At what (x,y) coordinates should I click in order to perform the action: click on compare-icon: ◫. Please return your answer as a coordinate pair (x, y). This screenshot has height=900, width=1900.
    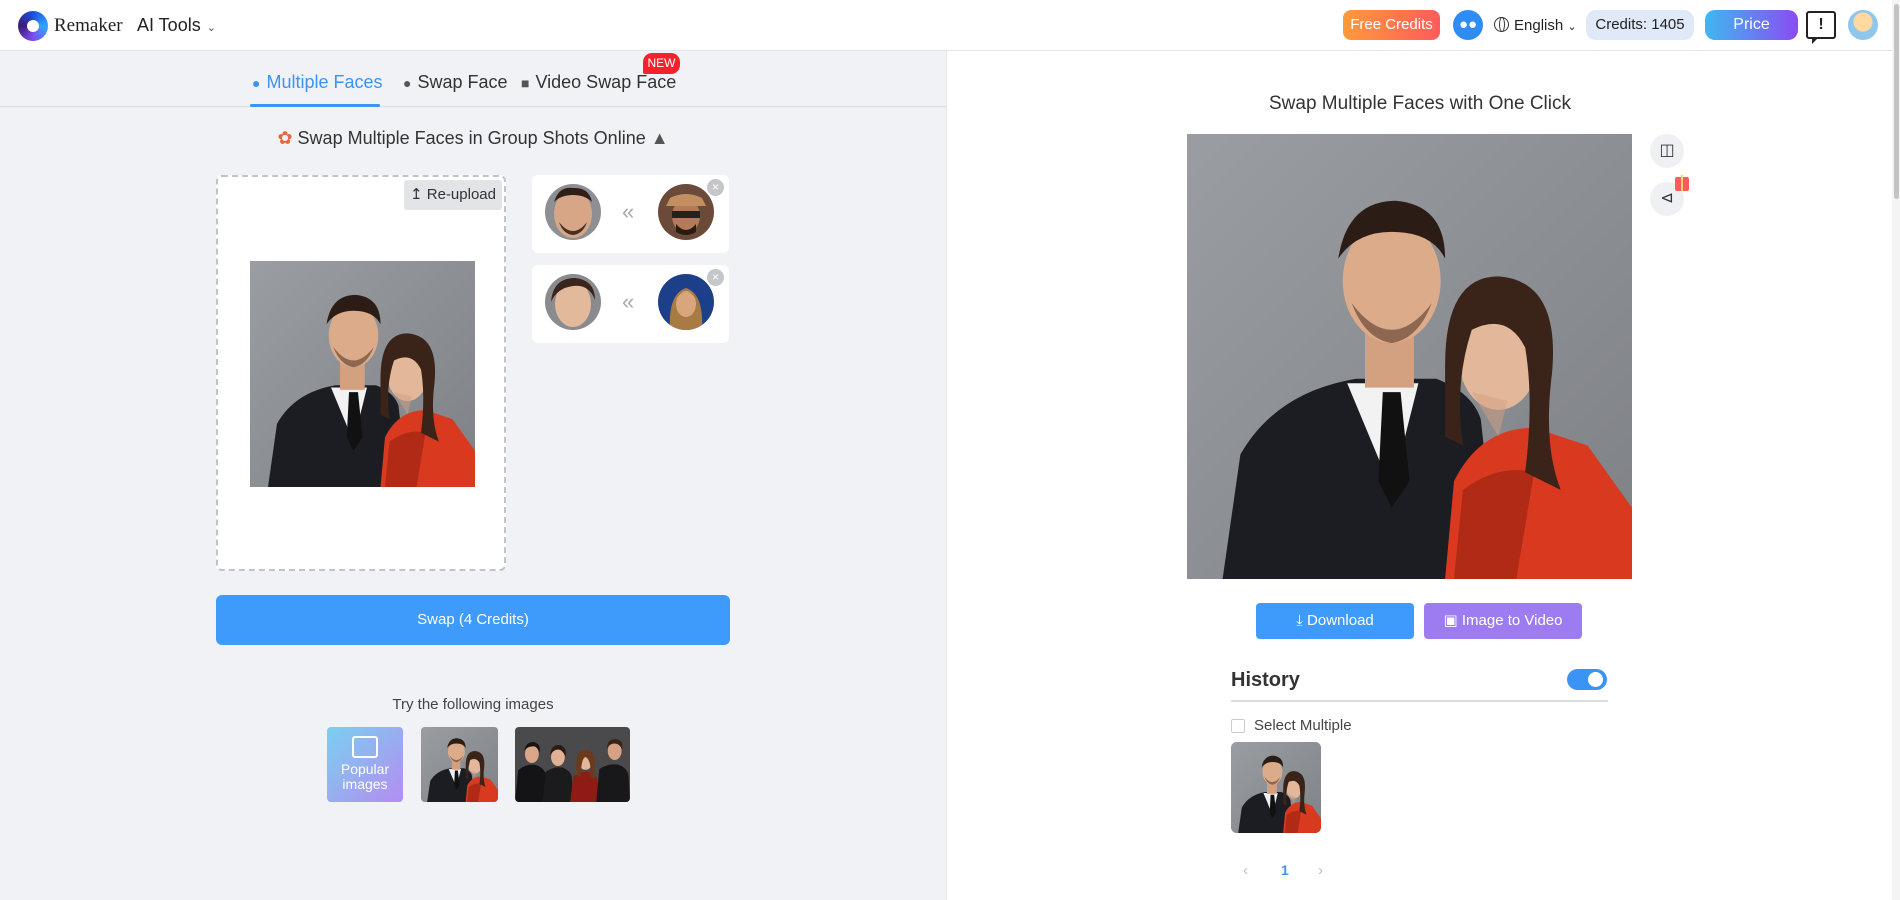
    Looking at the image, I should click on (1667, 151).